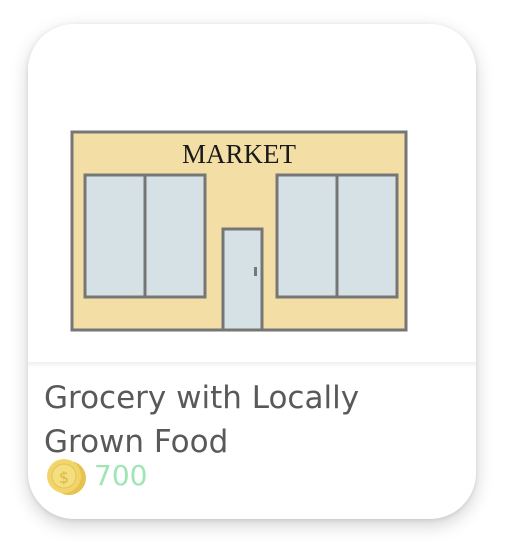  I want to click on item-title: Grocery with Locally Grown Food, so click(202, 420).